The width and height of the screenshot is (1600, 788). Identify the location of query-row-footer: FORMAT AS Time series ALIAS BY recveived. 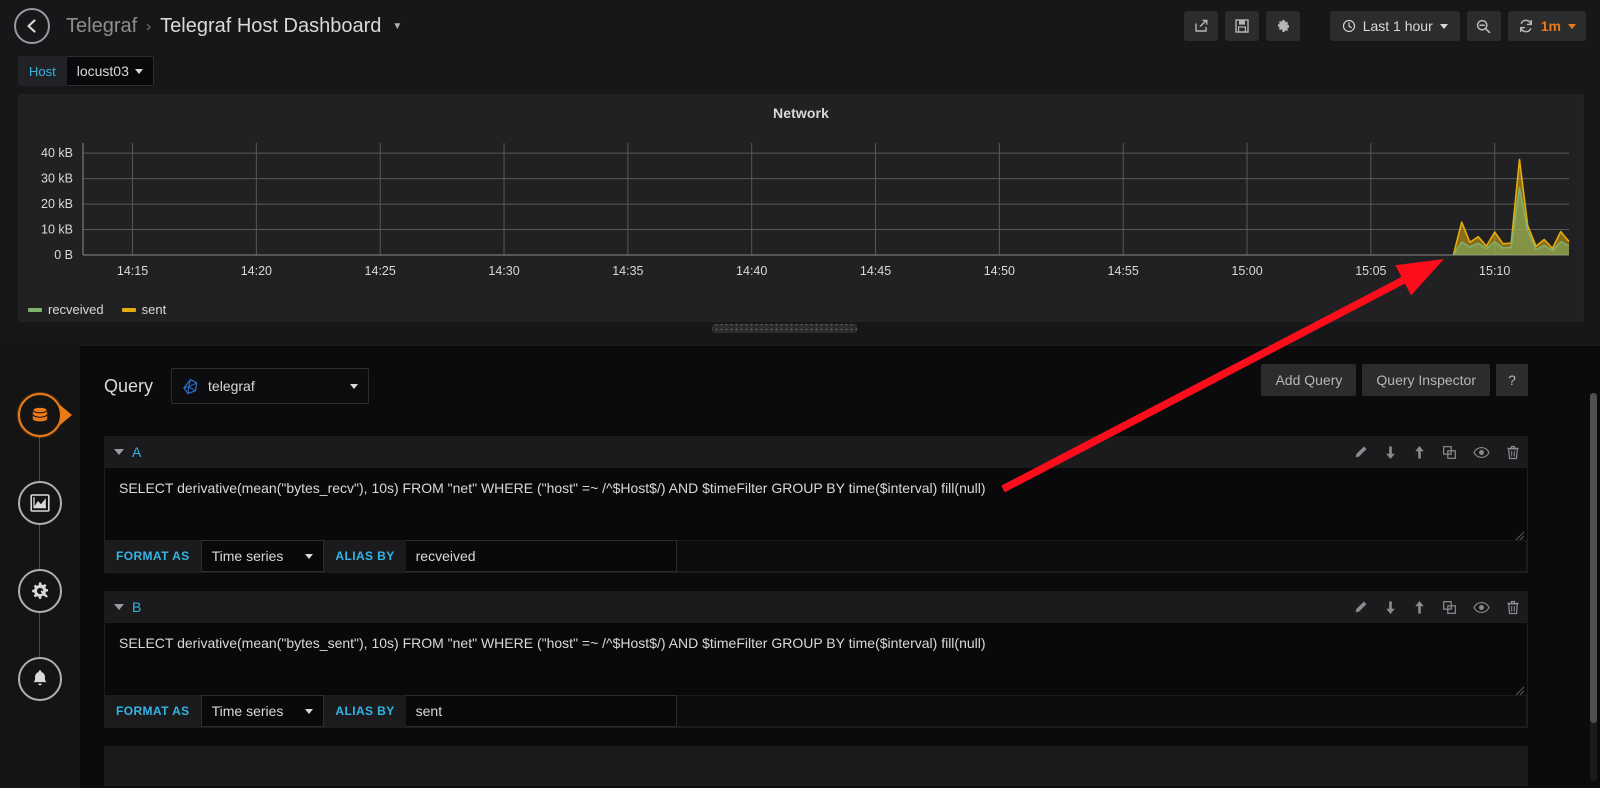
(816, 556).